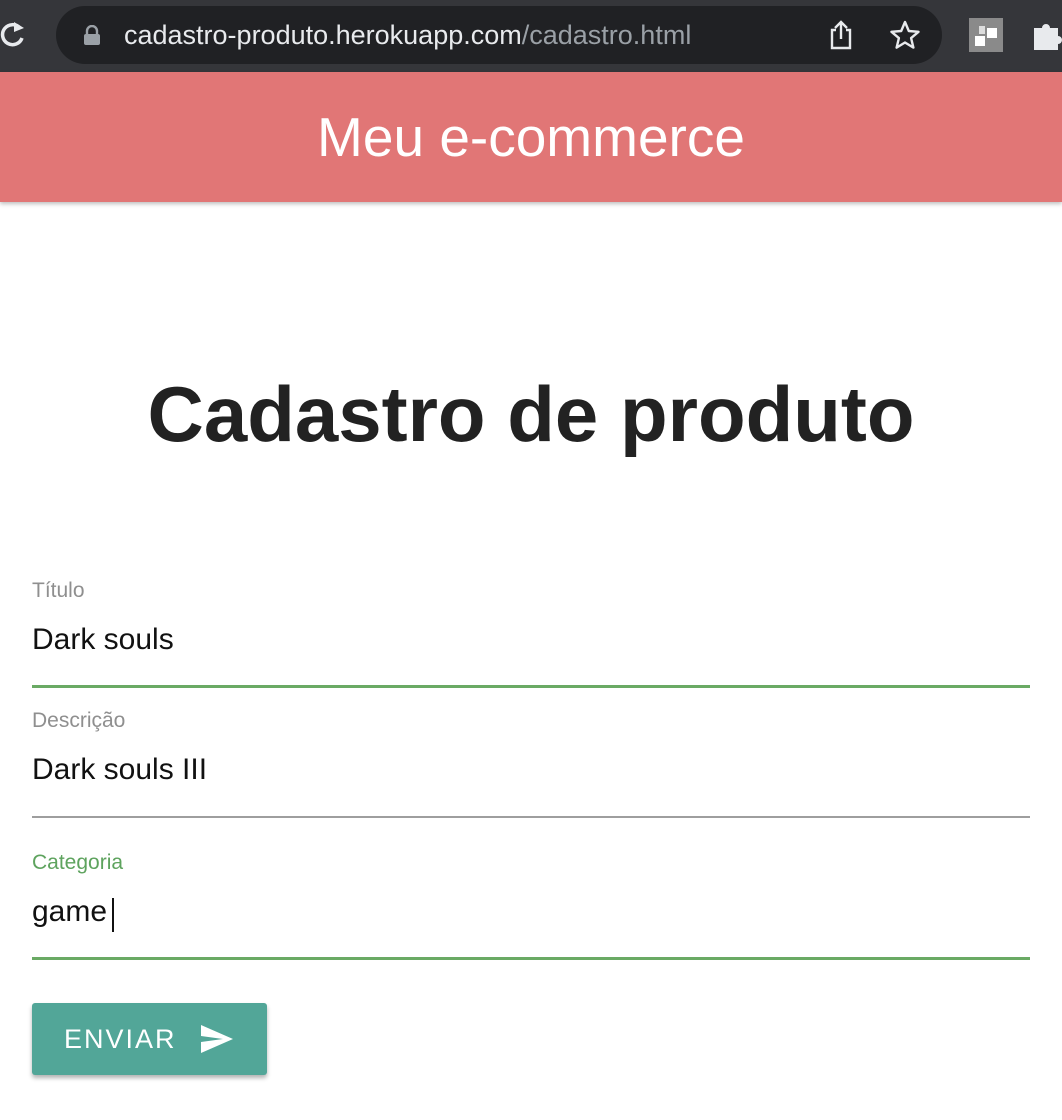  Describe the element at coordinates (13, 35) in the screenshot. I see `reload-icon` at that location.